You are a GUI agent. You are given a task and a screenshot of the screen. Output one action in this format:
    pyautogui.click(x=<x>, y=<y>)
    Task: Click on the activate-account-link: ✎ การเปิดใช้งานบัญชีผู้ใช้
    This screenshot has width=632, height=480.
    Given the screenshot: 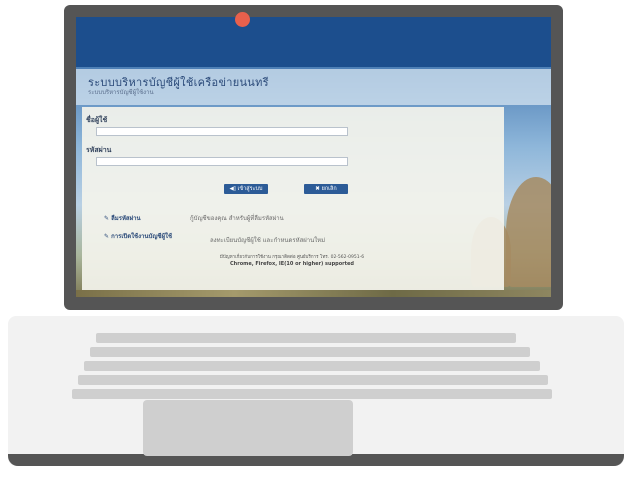 What is the action you would take?
    pyautogui.click(x=152, y=236)
    